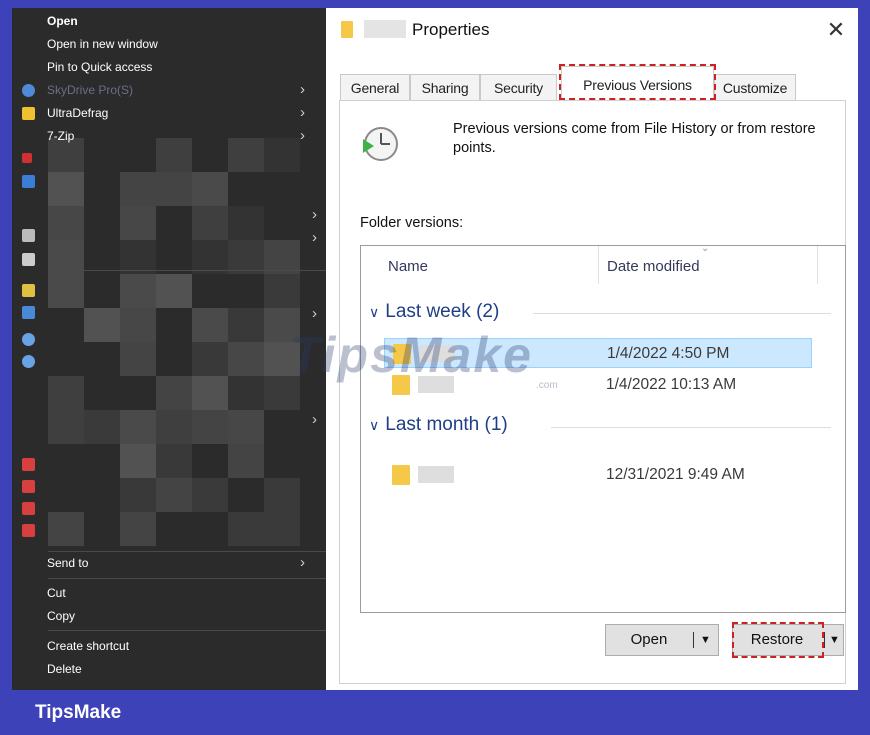 The height and width of the screenshot is (735, 870). Describe the element at coordinates (102, 44) in the screenshot. I see `menu-item-label: Open in new window` at that location.